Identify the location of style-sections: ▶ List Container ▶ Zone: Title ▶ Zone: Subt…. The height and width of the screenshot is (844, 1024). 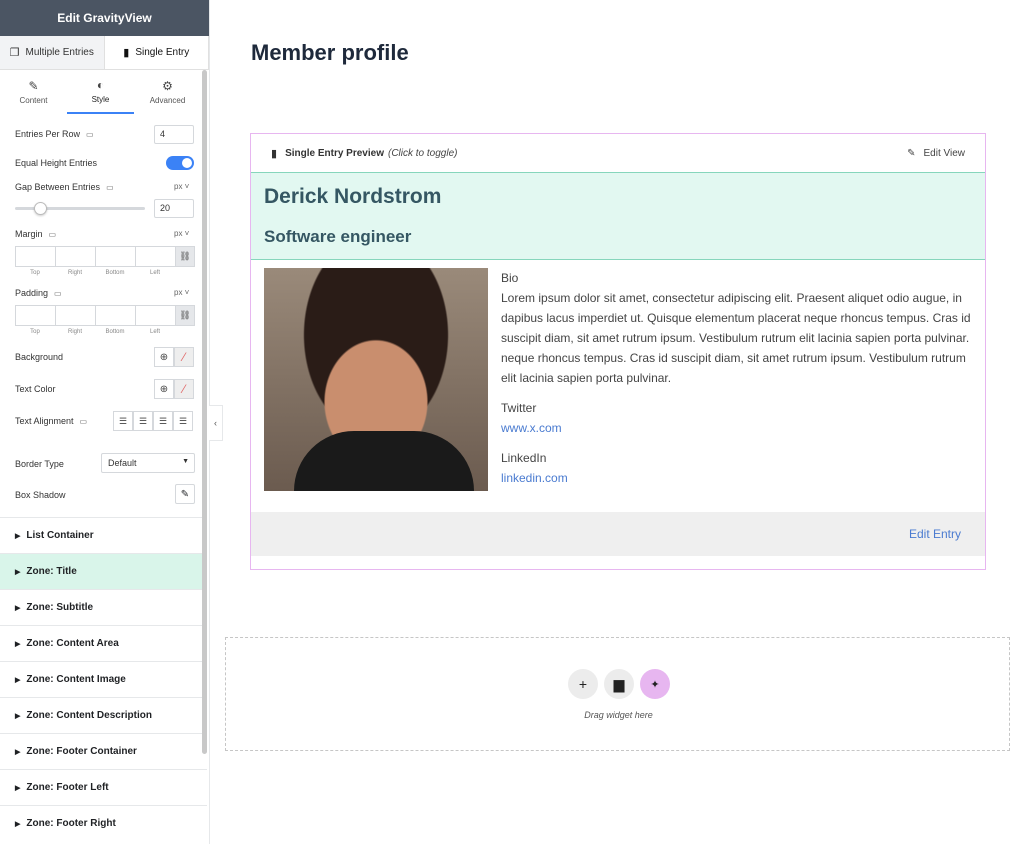
(103, 679).